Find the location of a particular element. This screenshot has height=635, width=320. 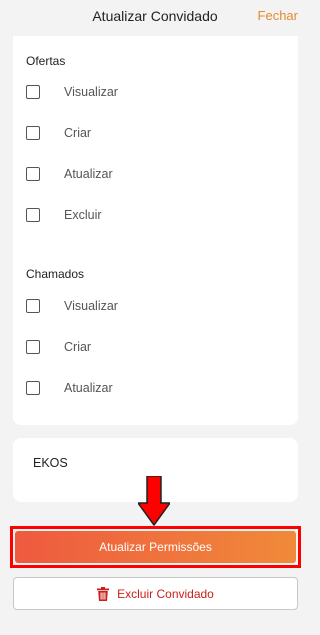

delete-guest-label: Excluir Convidado is located at coordinates (165, 593).